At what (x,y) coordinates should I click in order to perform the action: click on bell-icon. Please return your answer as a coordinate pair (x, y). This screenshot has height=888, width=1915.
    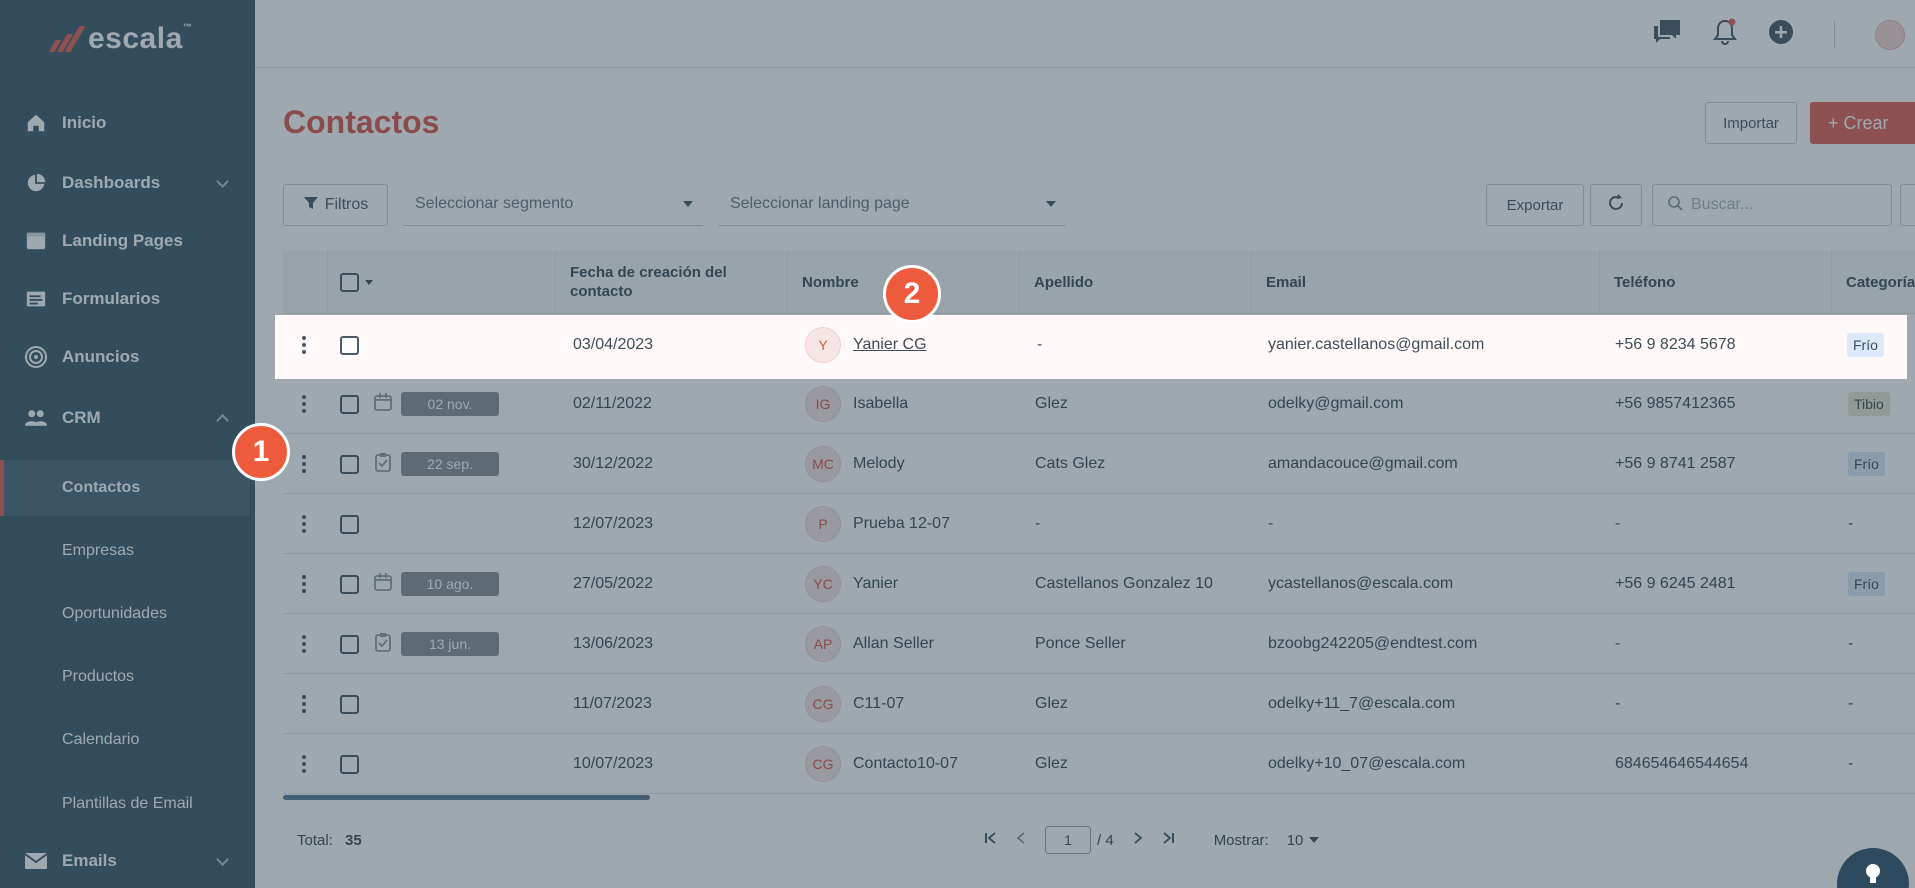
    Looking at the image, I should click on (1725, 34).